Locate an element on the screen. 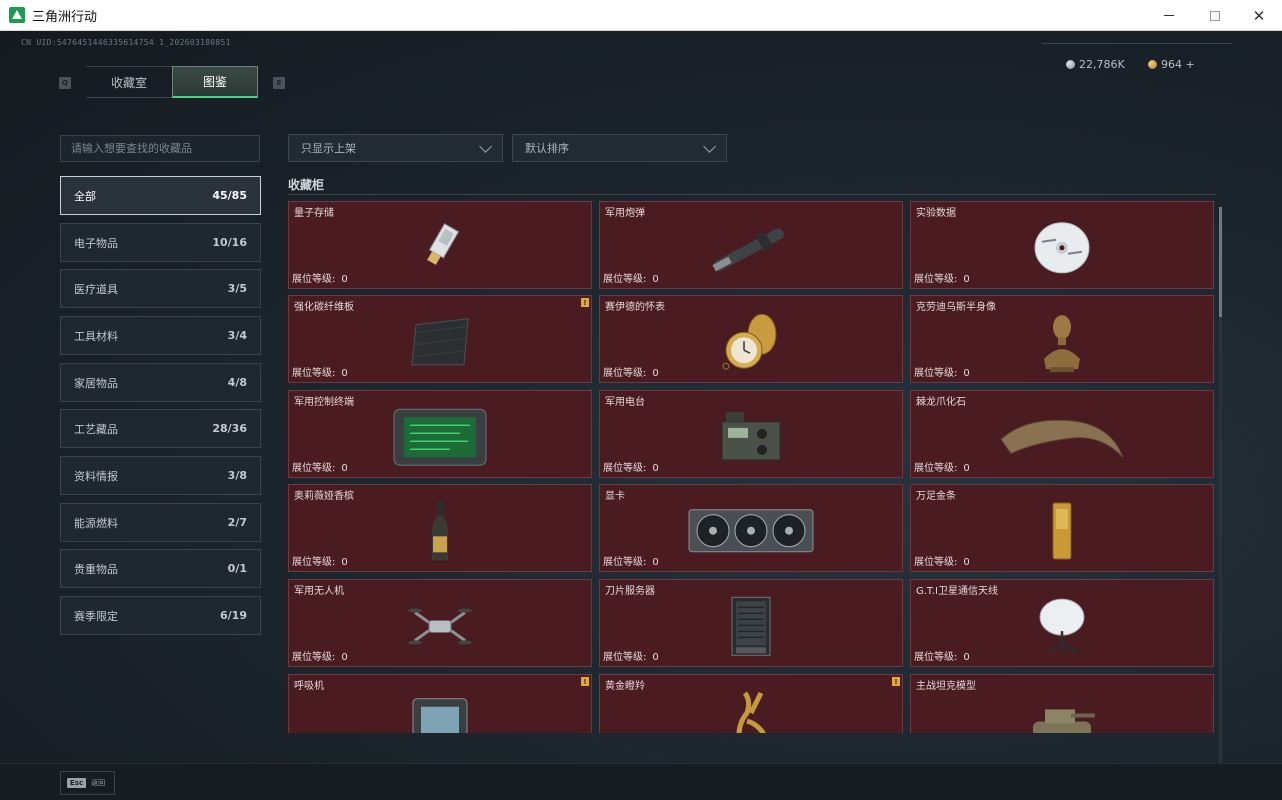 Image resolution: width=1282 pixels, height=800 pixels. back-label: 返回 is located at coordinates (98, 783).